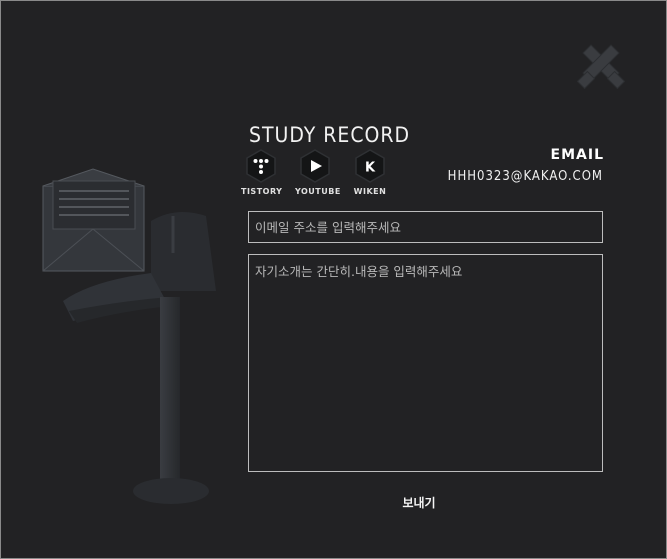 The width and height of the screenshot is (667, 559). Describe the element at coordinates (601, 67) in the screenshot. I see `close-icon` at that location.